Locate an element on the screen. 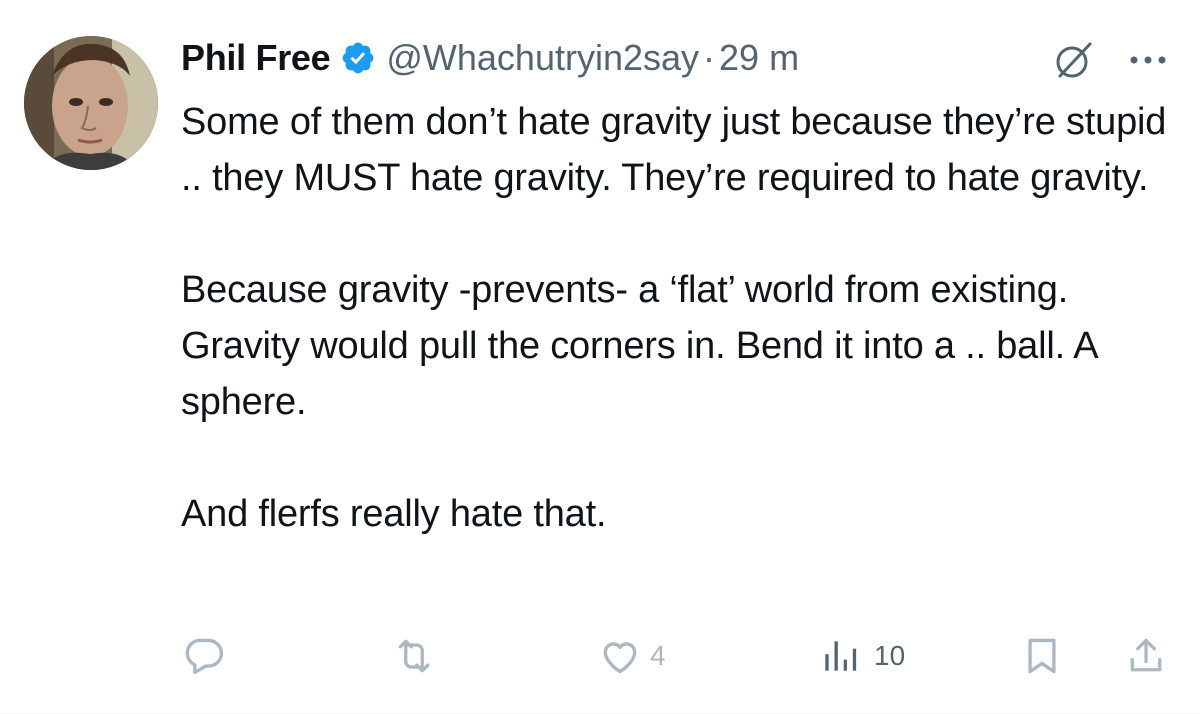 Image resolution: width=1200 pixels, height=714 pixels. avatar is located at coordinates (91, 103).